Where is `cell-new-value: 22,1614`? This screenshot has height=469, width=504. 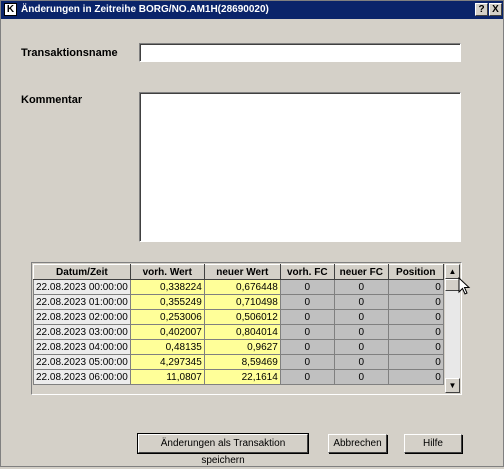
cell-new-value: 22,1614 is located at coordinates (242, 377).